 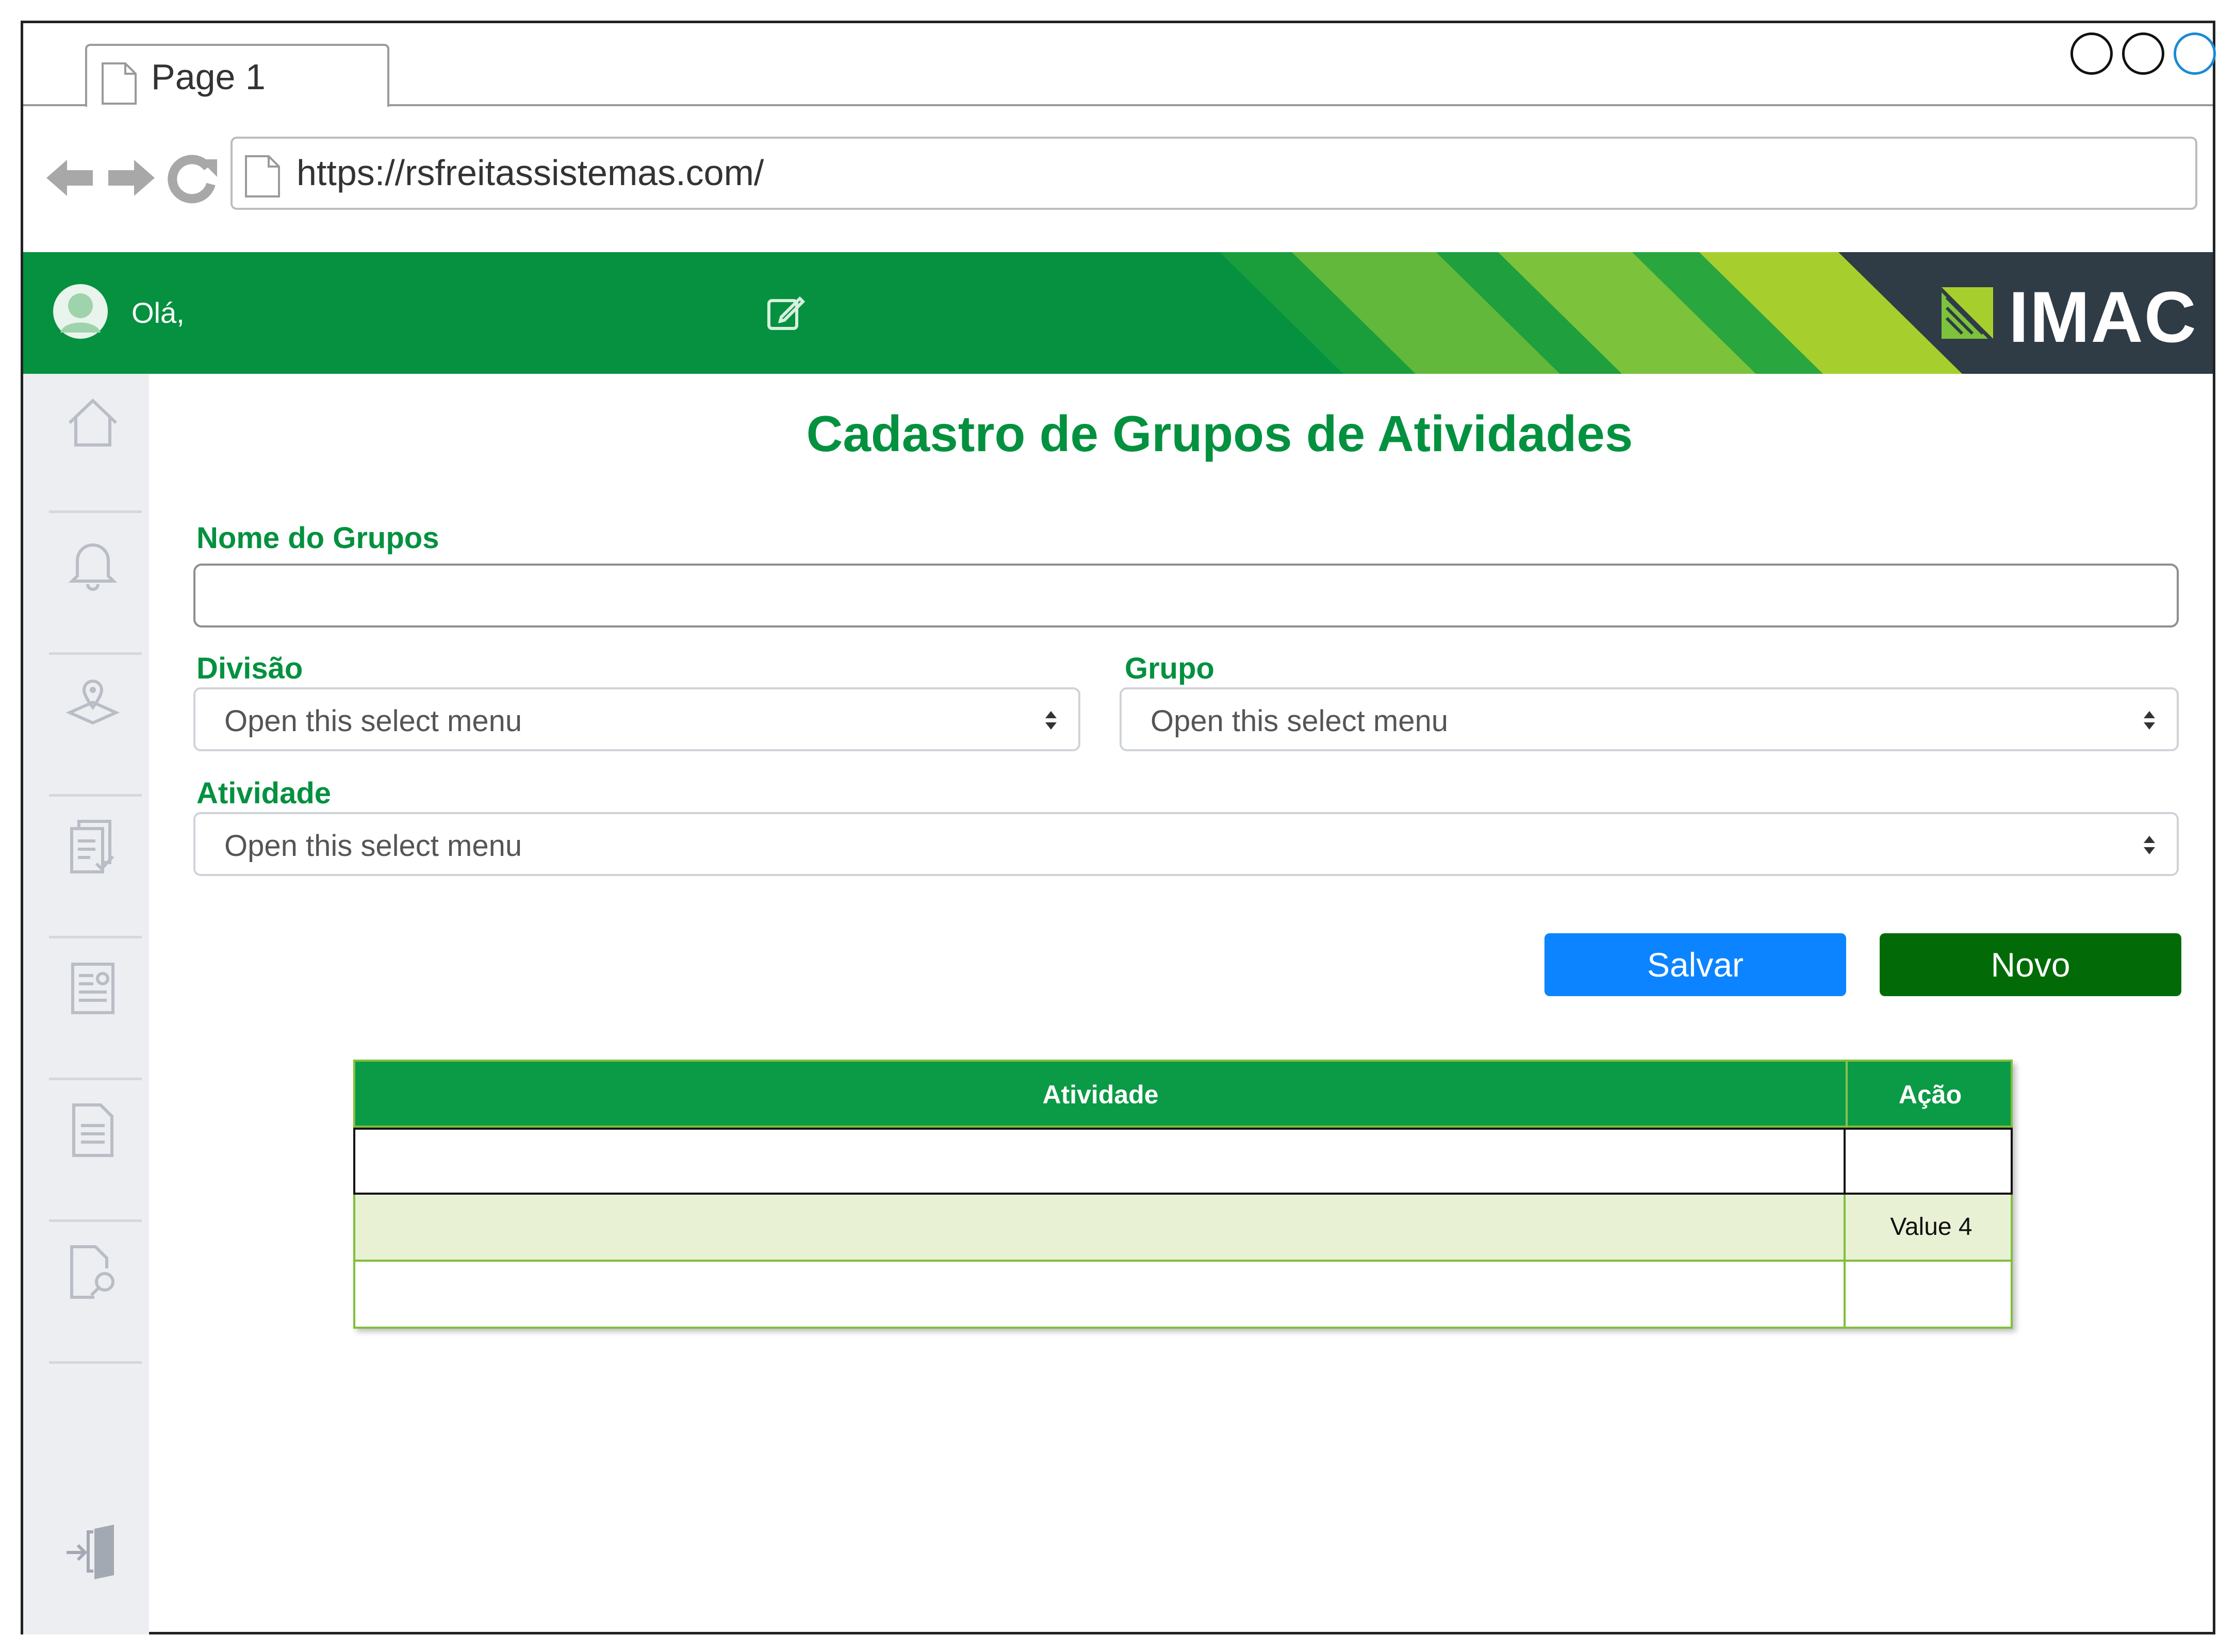 What do you see at coordinates (1118, 313) in the screenshot?
I see `app-header: Olá, IMAC` at bounding box center [1118, 313].